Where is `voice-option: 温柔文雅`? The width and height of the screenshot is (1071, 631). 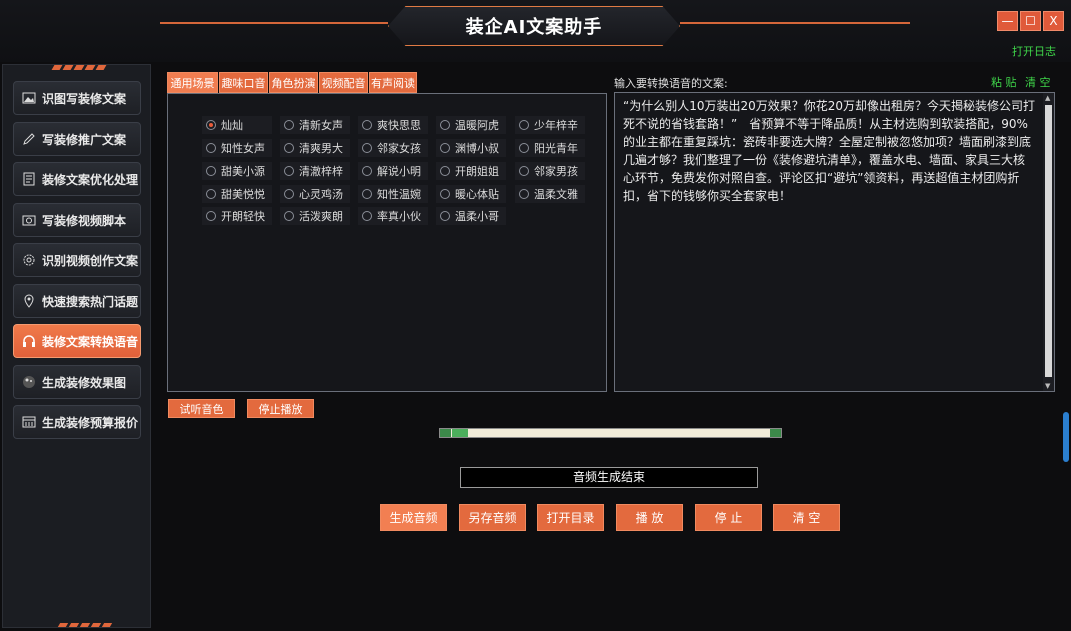 voice-option: 温柔文雅 is located at coordinates (550, 194).